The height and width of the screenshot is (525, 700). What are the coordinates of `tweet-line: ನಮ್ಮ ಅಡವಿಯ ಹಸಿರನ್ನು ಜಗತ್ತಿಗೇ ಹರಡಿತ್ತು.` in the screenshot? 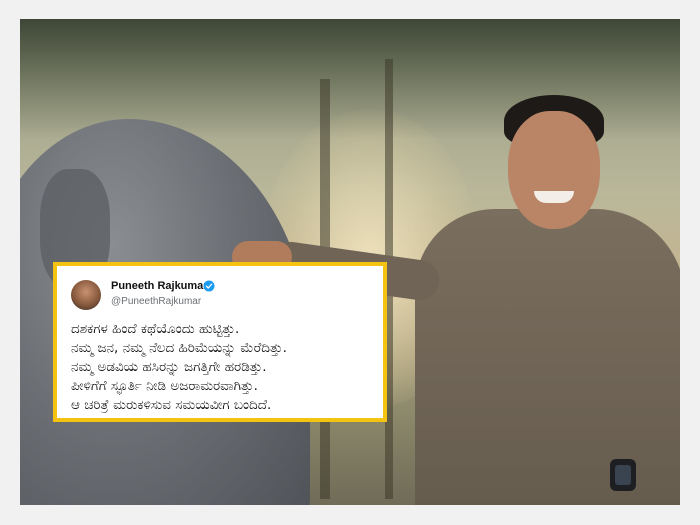 It's located at (169, 367).